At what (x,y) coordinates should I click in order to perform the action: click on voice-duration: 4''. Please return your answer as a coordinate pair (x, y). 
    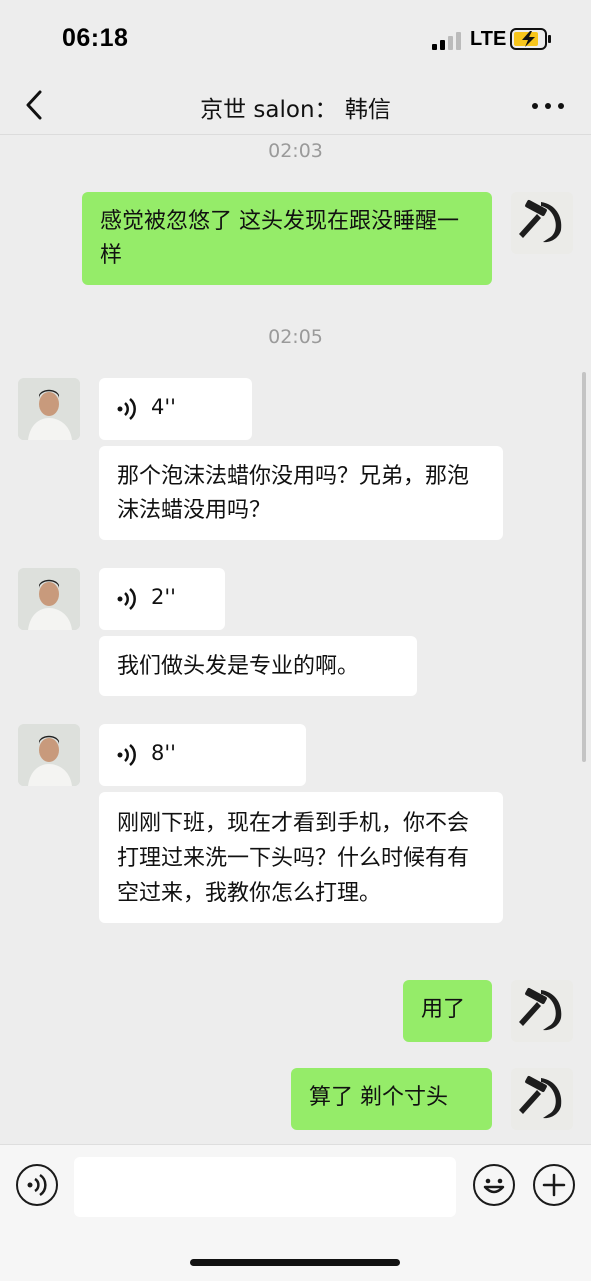
    Looking at the image, I should click on (163, 407).